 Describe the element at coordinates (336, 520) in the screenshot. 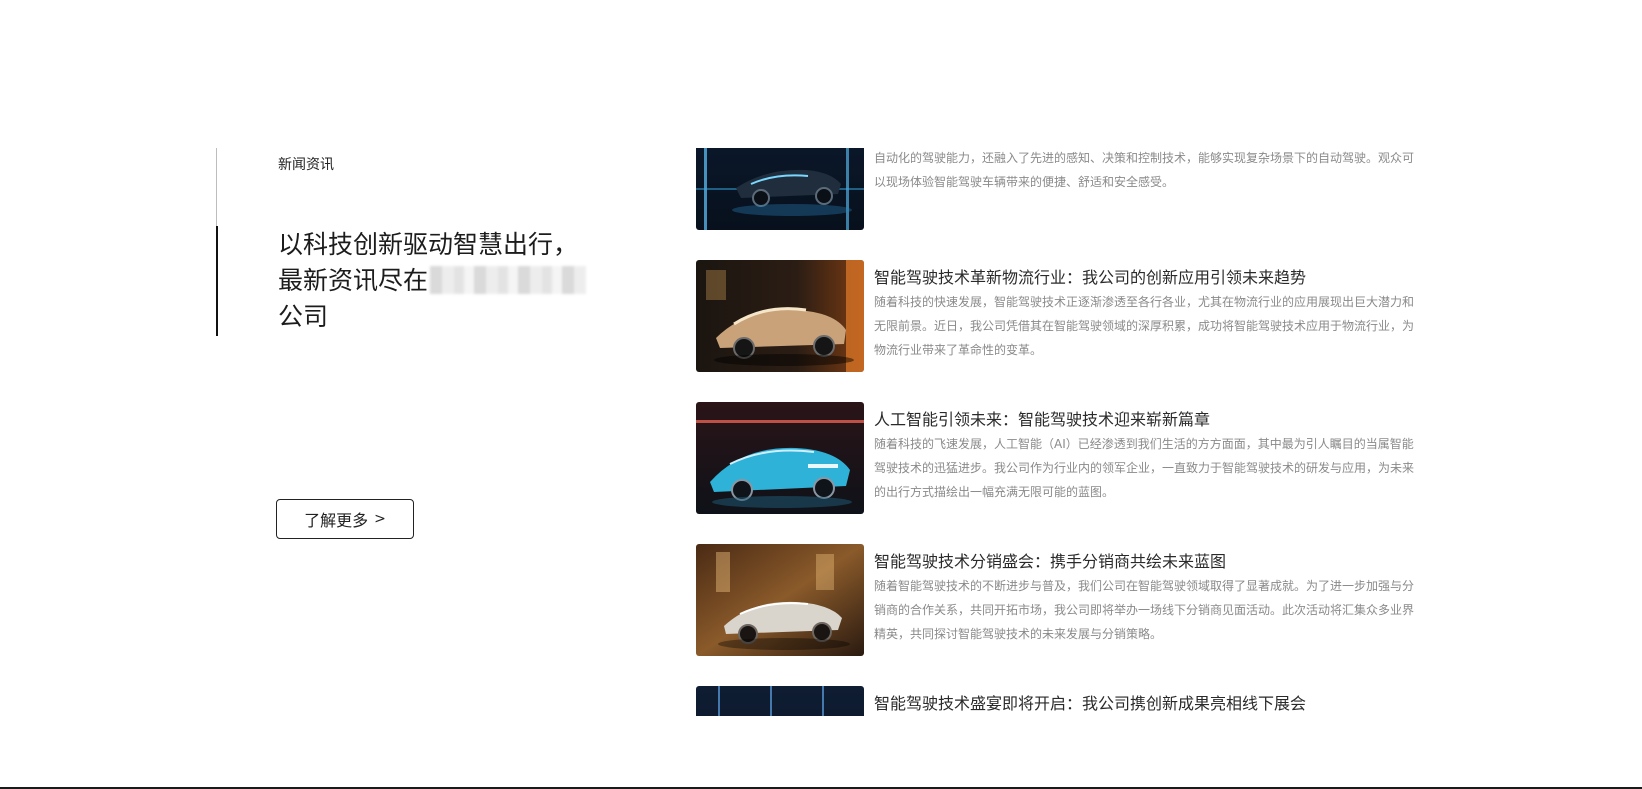

I see `learn-more-label: 了解更多` at that location.